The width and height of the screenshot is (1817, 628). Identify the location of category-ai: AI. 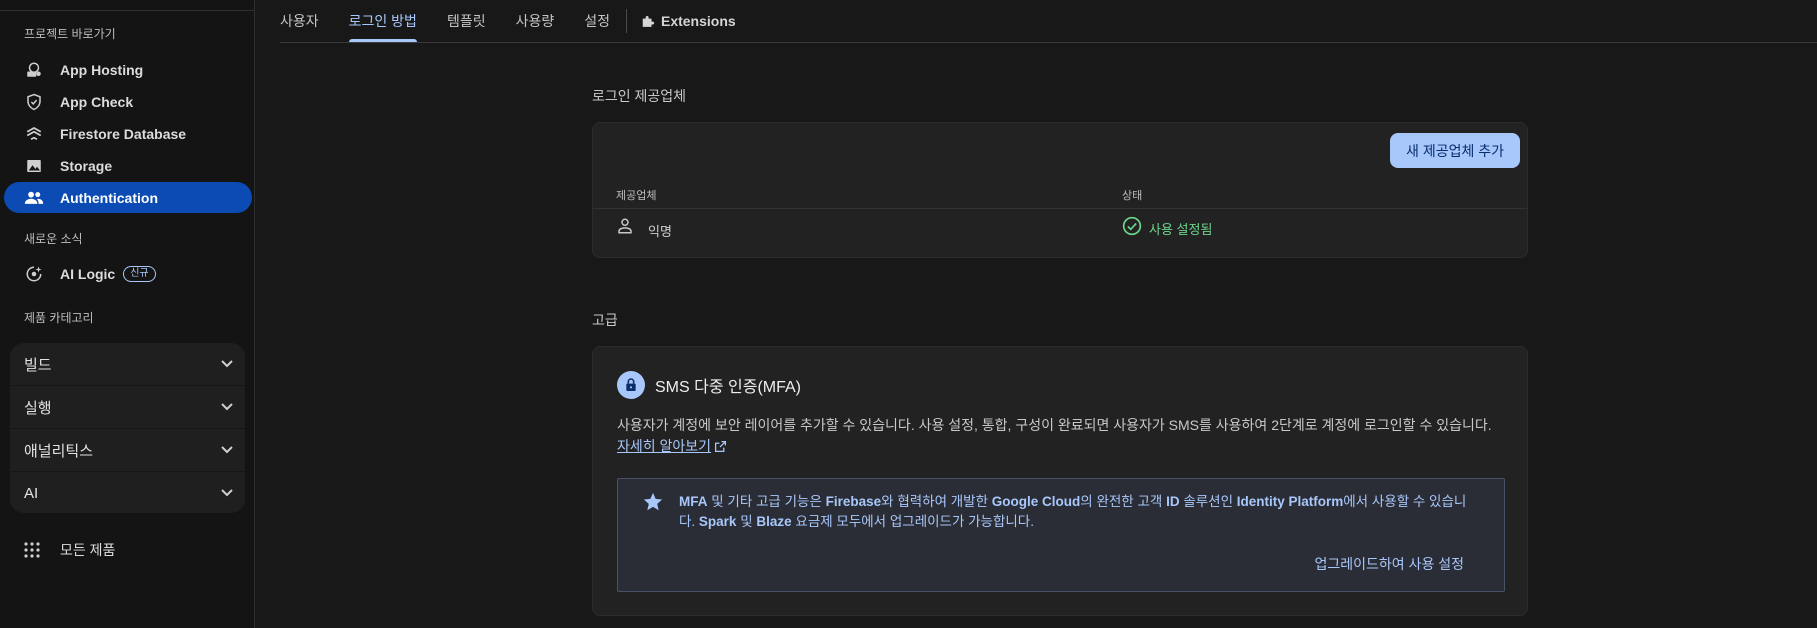
(127, 492).